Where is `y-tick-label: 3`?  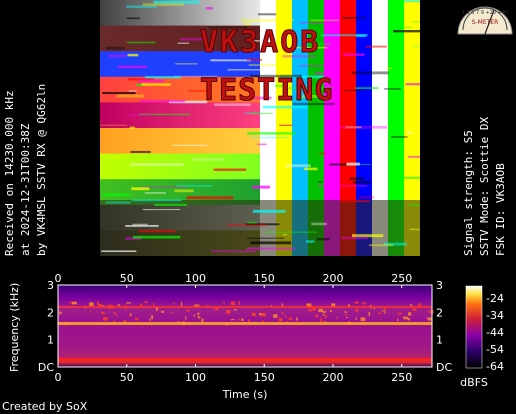 y-tick-label: 3 is located at coordinates (50, 285).